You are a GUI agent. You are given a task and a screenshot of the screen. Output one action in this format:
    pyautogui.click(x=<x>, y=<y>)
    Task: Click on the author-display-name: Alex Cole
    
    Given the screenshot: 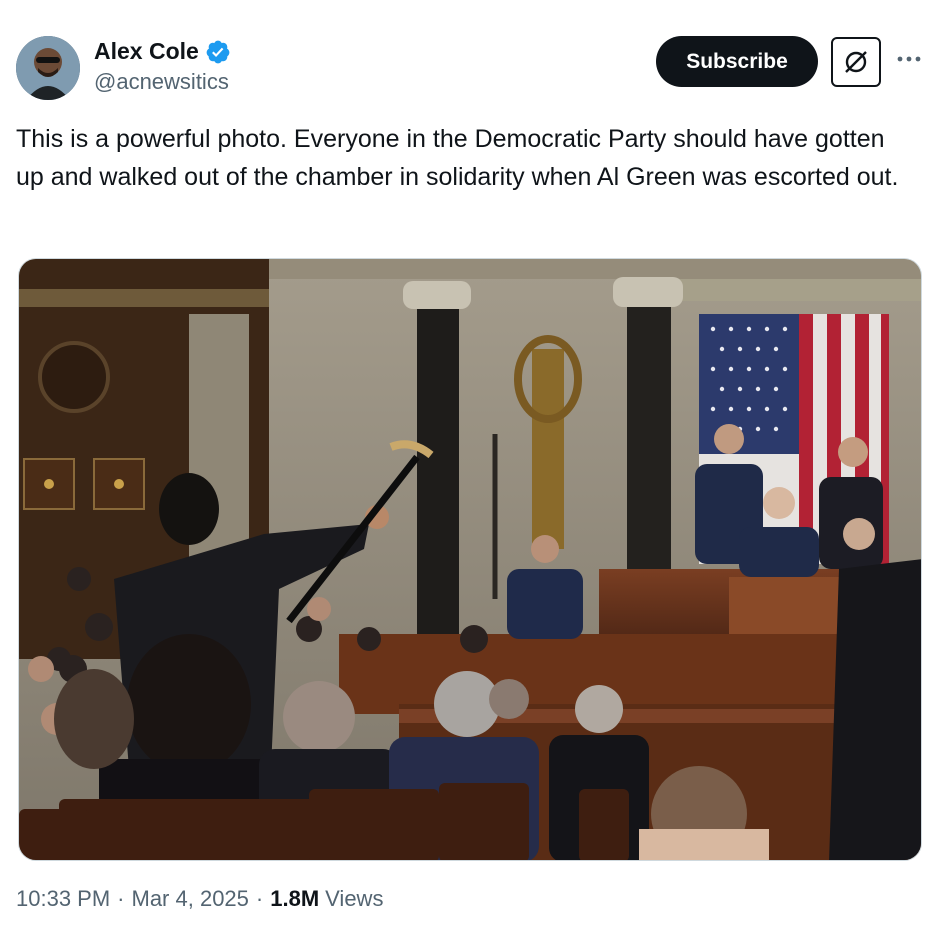 What is the action you would take?
    pyautogui.click(x=146, y=51)
    